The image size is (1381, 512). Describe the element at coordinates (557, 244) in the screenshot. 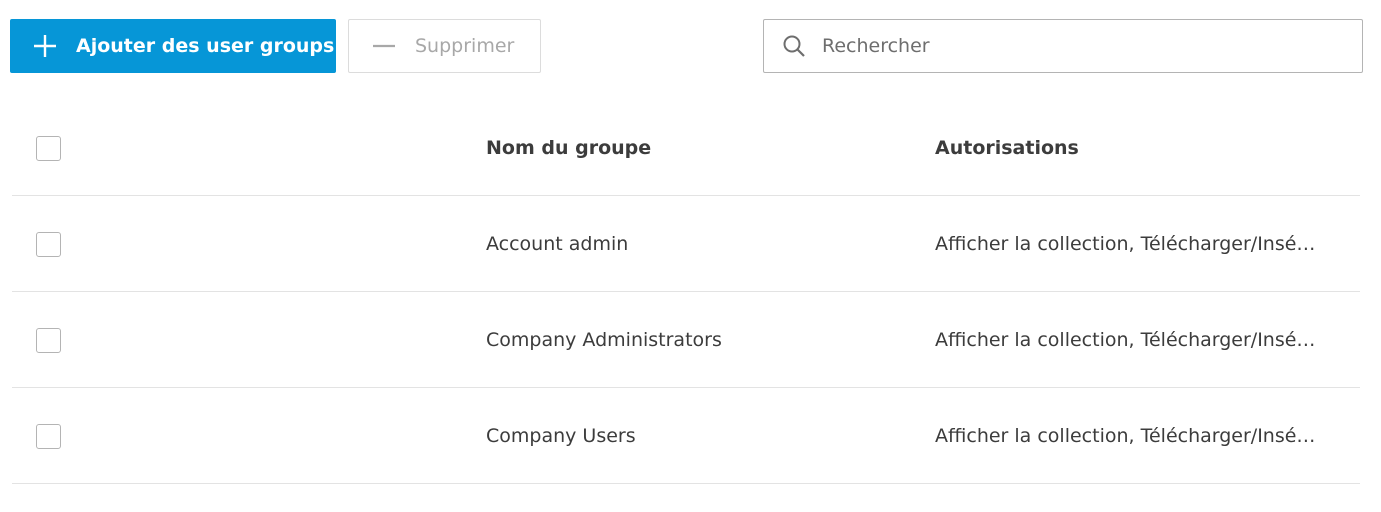

I see `group-name-cell: Account admin` at that location.